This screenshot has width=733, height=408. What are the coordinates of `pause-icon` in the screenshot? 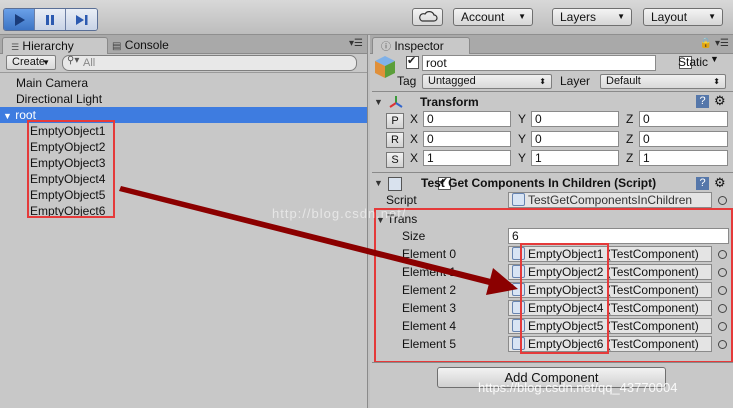 It's located at (50, 19).